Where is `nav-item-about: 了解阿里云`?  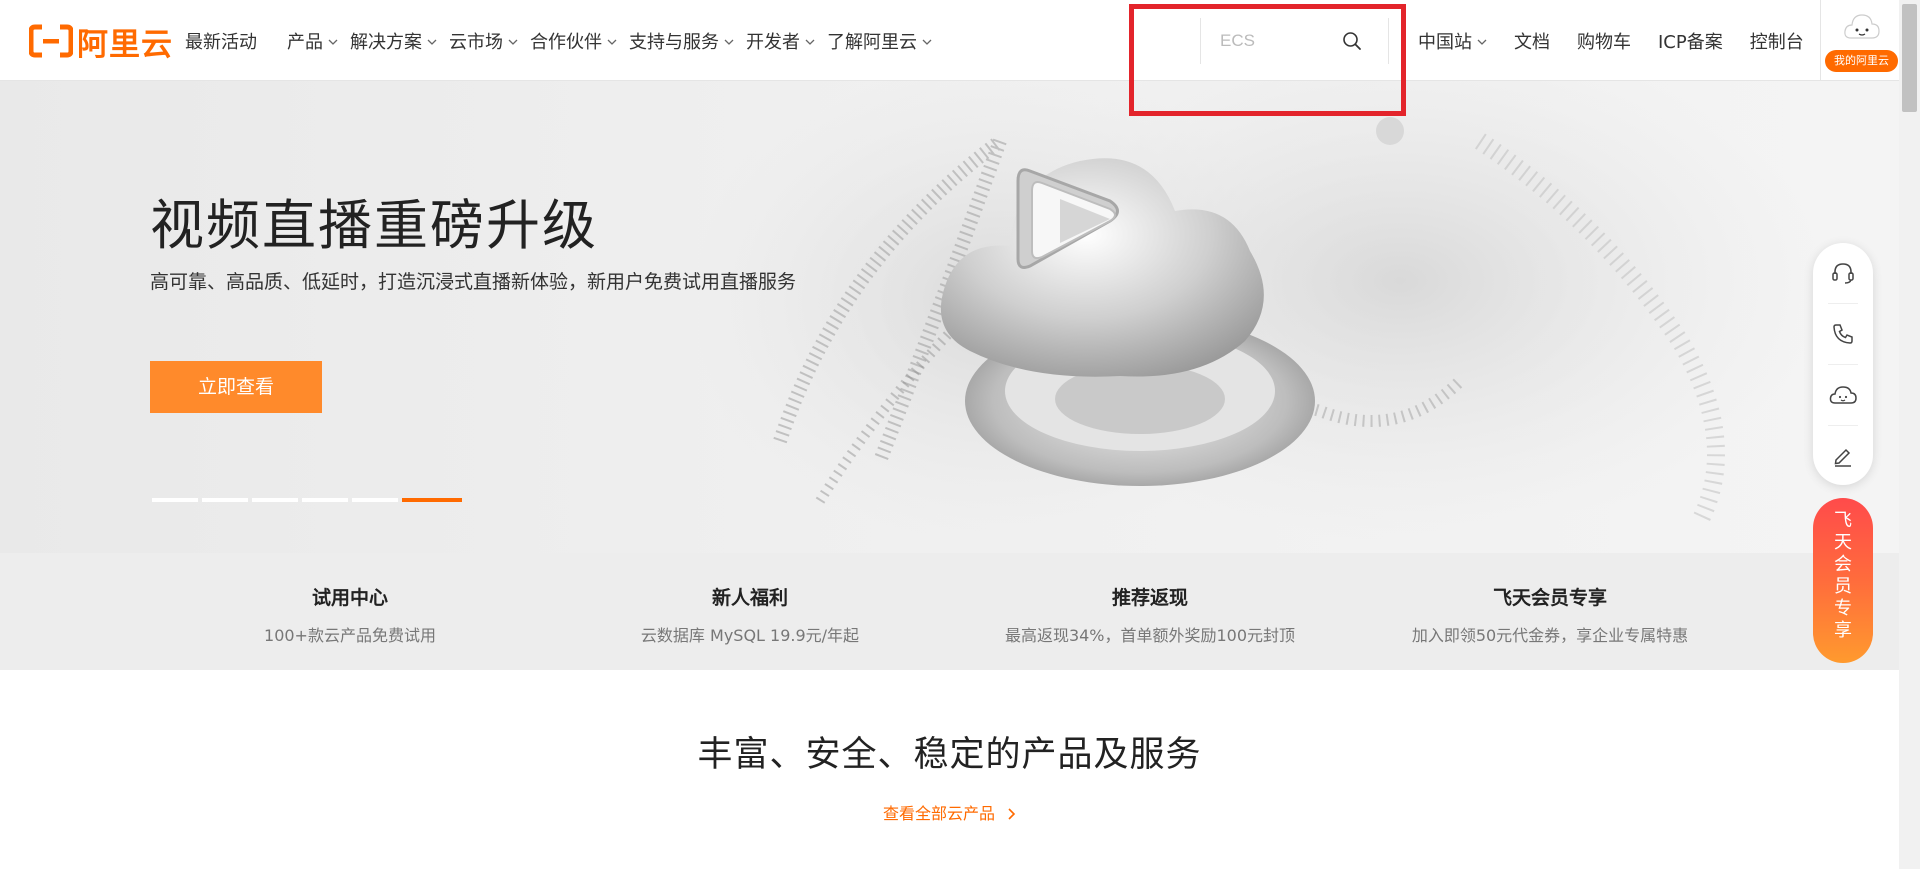 nav-item-about: 了解阿里云 is located at coordinates (879, 41).